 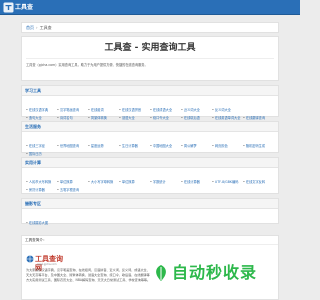 What do you see at coordinates (227, 118) in the screenshot?
I see `tool-link-label: 在线英语单词大全` at bounding box center [227, 118].